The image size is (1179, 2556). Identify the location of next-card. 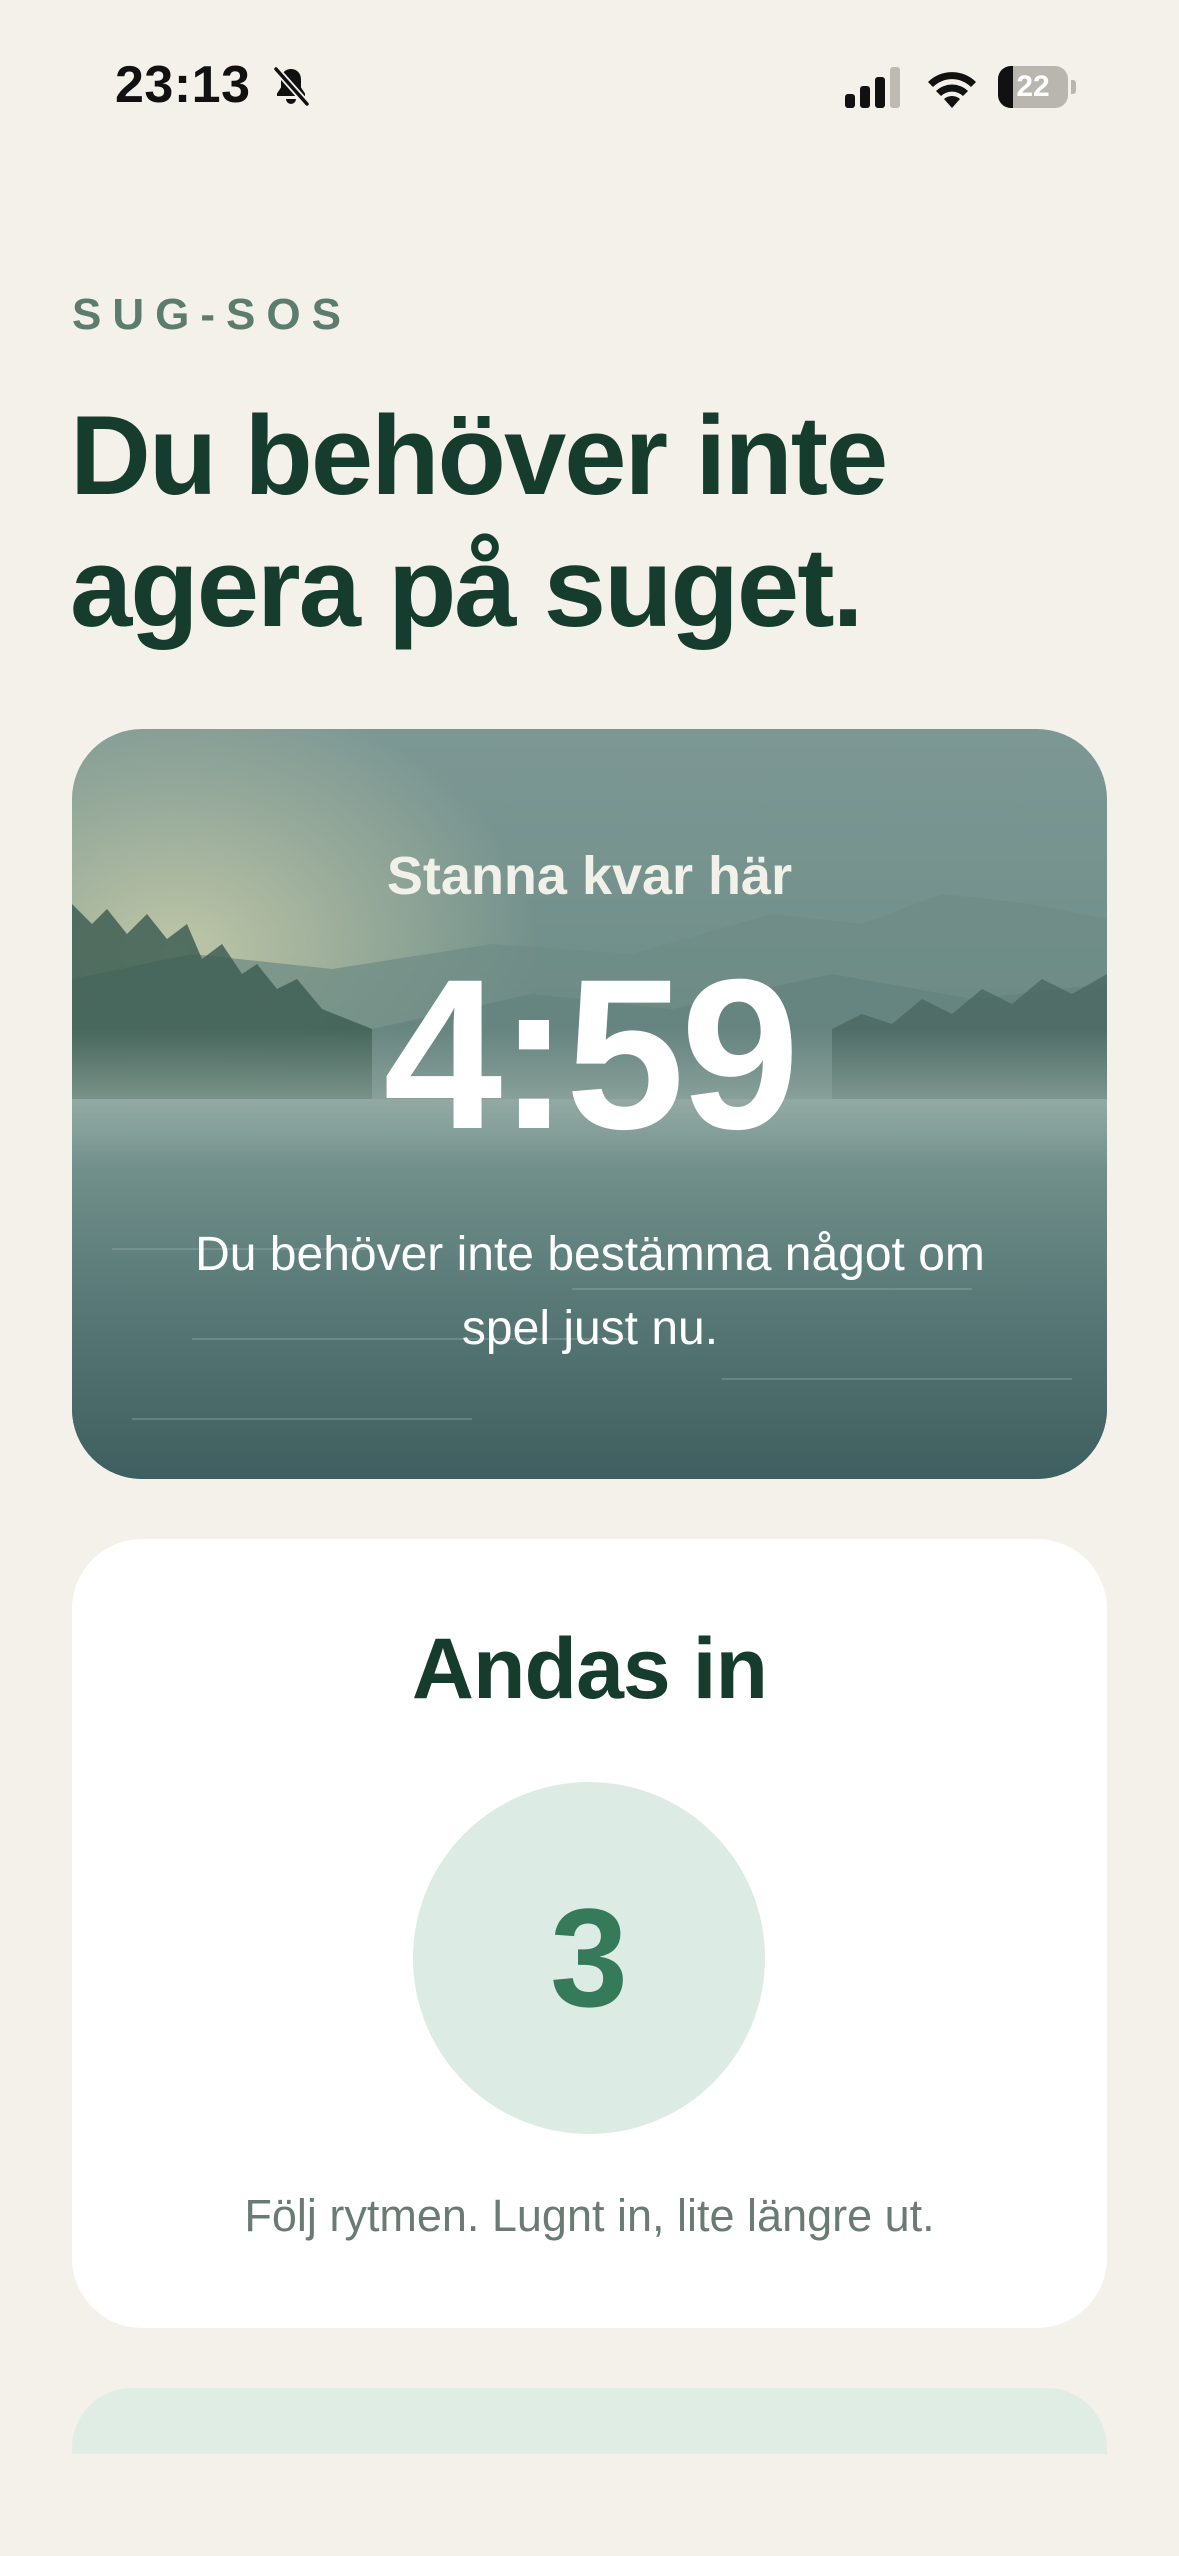
(589, 2421).